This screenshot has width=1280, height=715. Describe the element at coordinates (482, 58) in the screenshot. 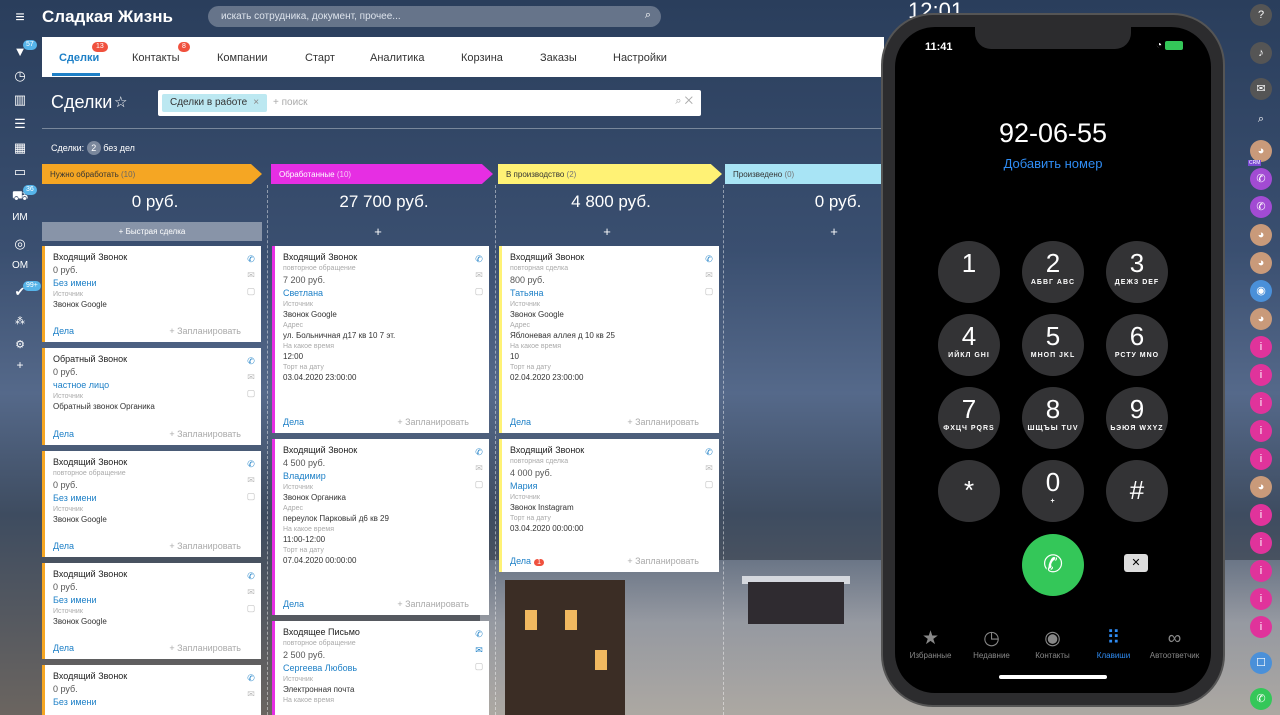

I see `tab-cart: Корзина` at that location.